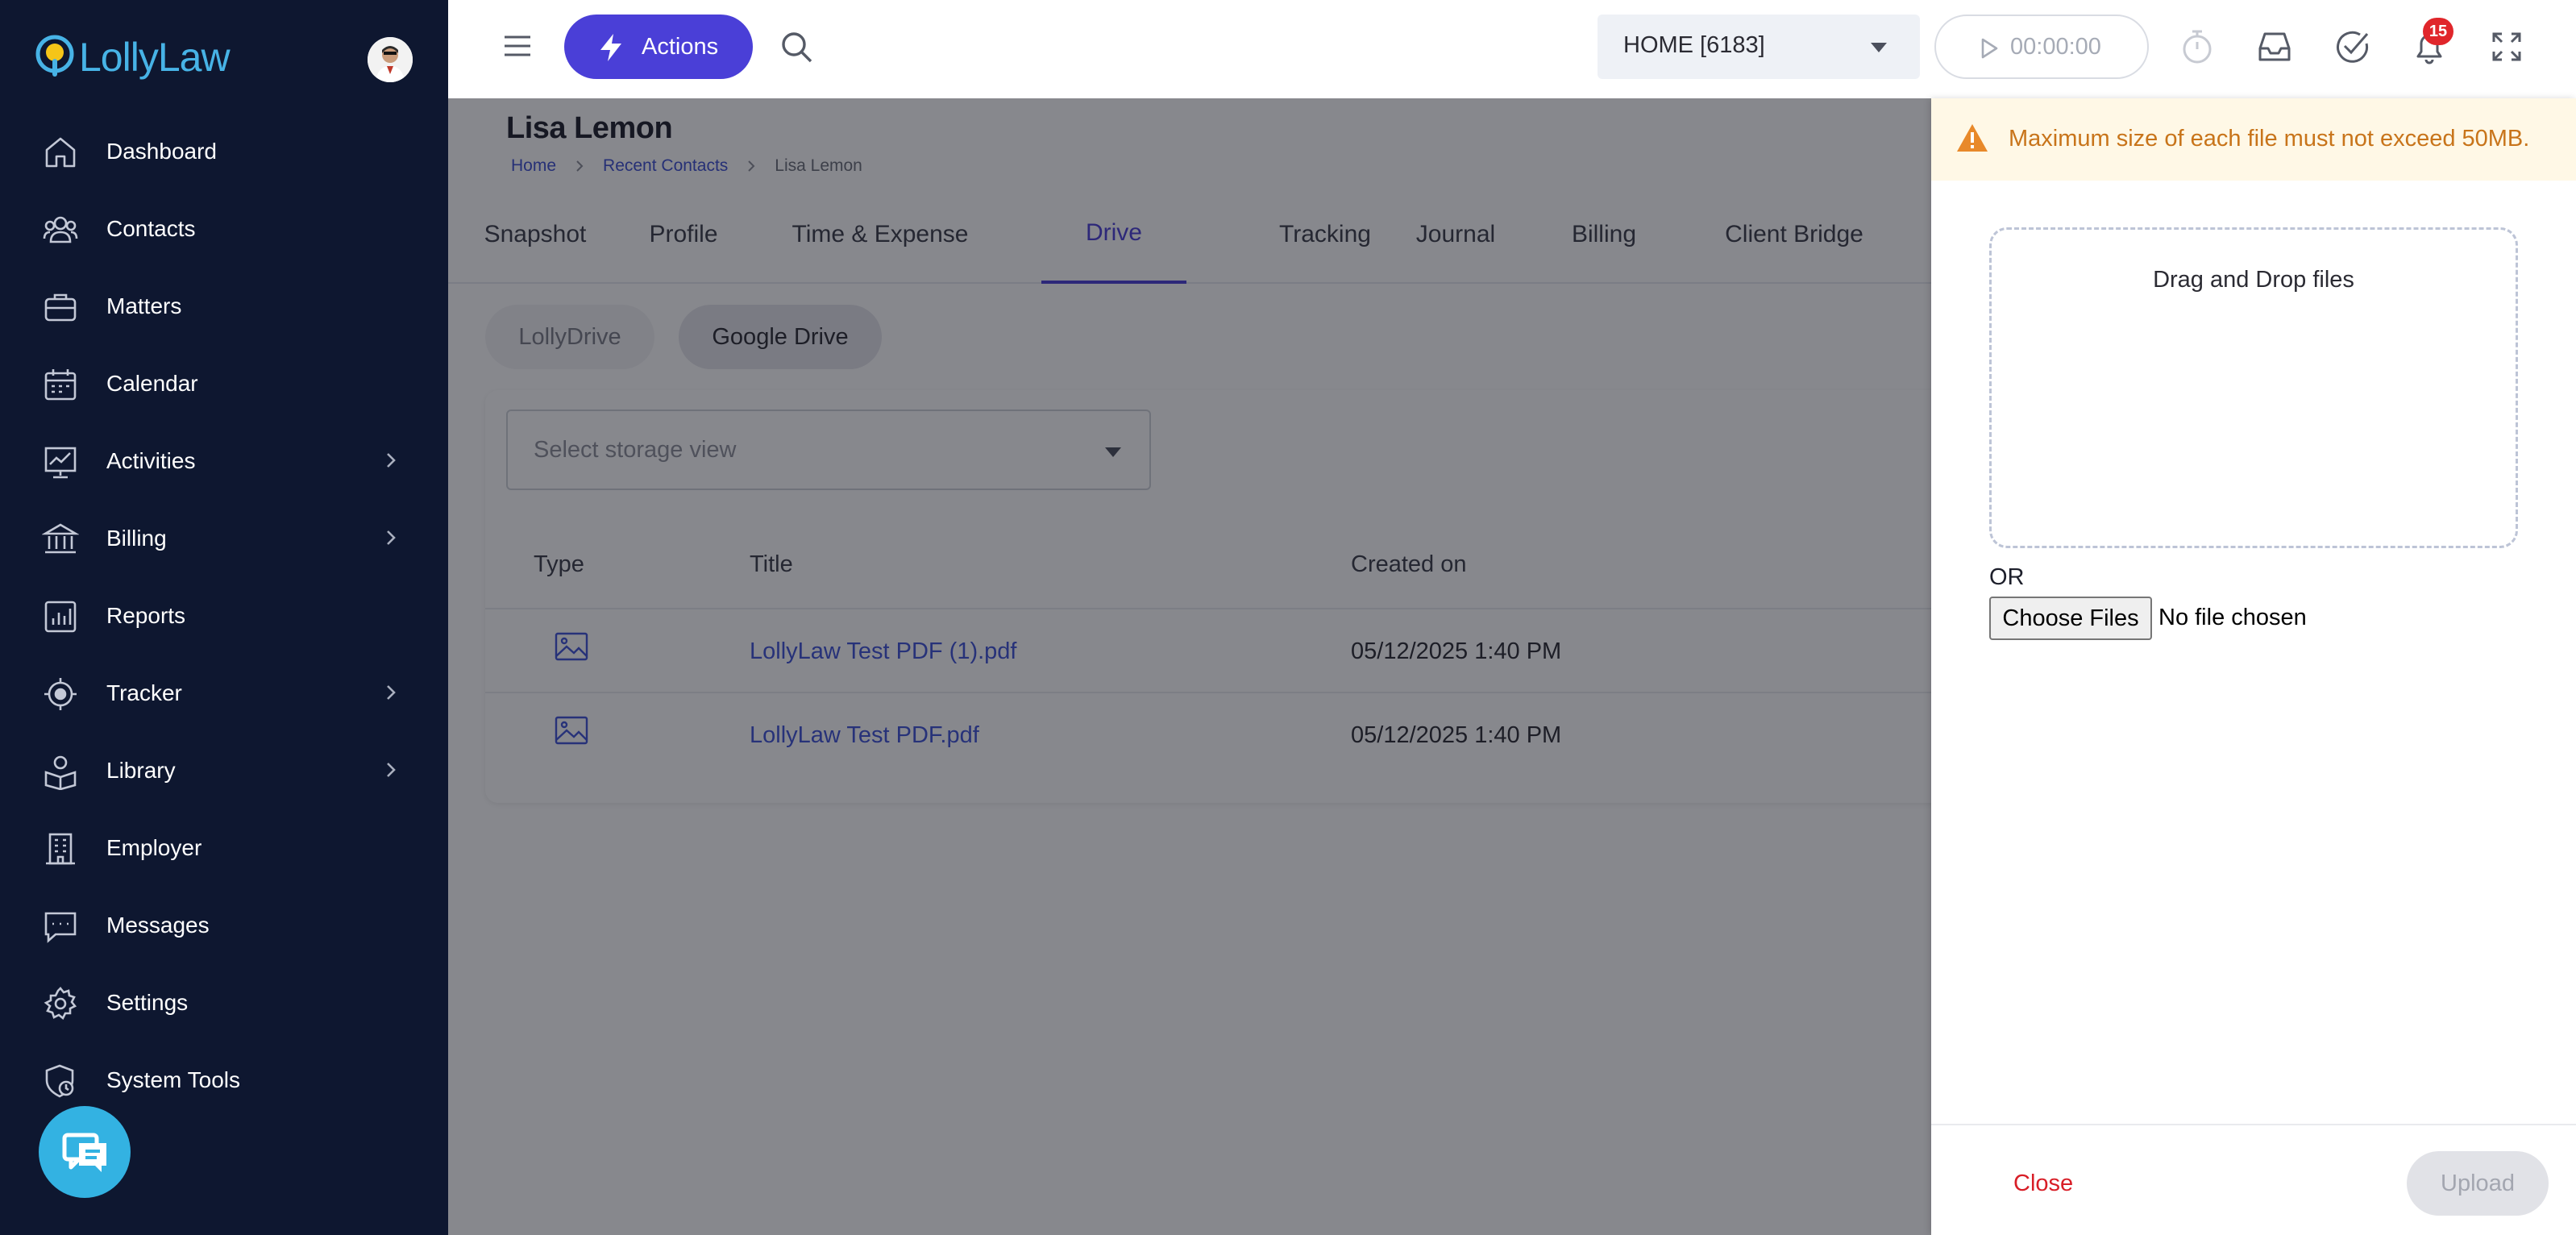 The height and width of the screenshot is (1235, 2576). What do you see at coordinates (60, 538) in the screenshot?
I see `bank-icon` at bounding box center [60, 538].